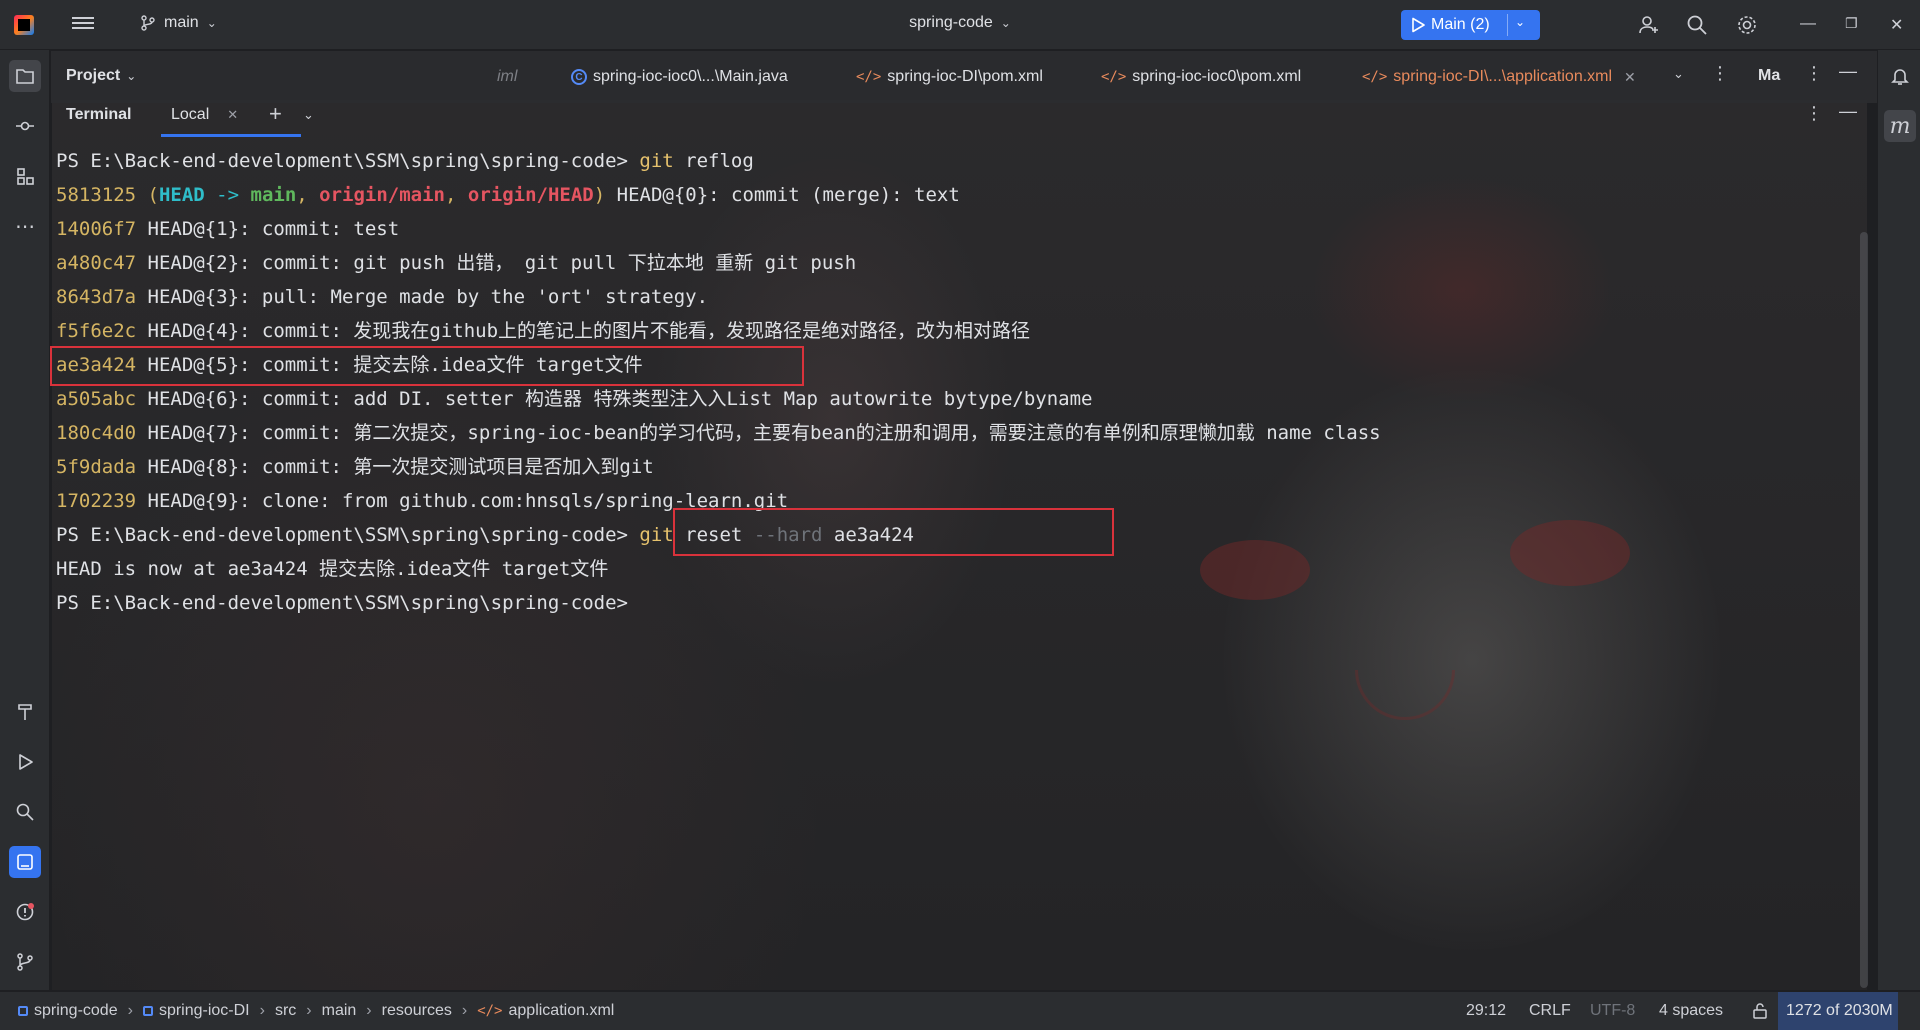  I want to click on terminal-icon, so click(25, 862).